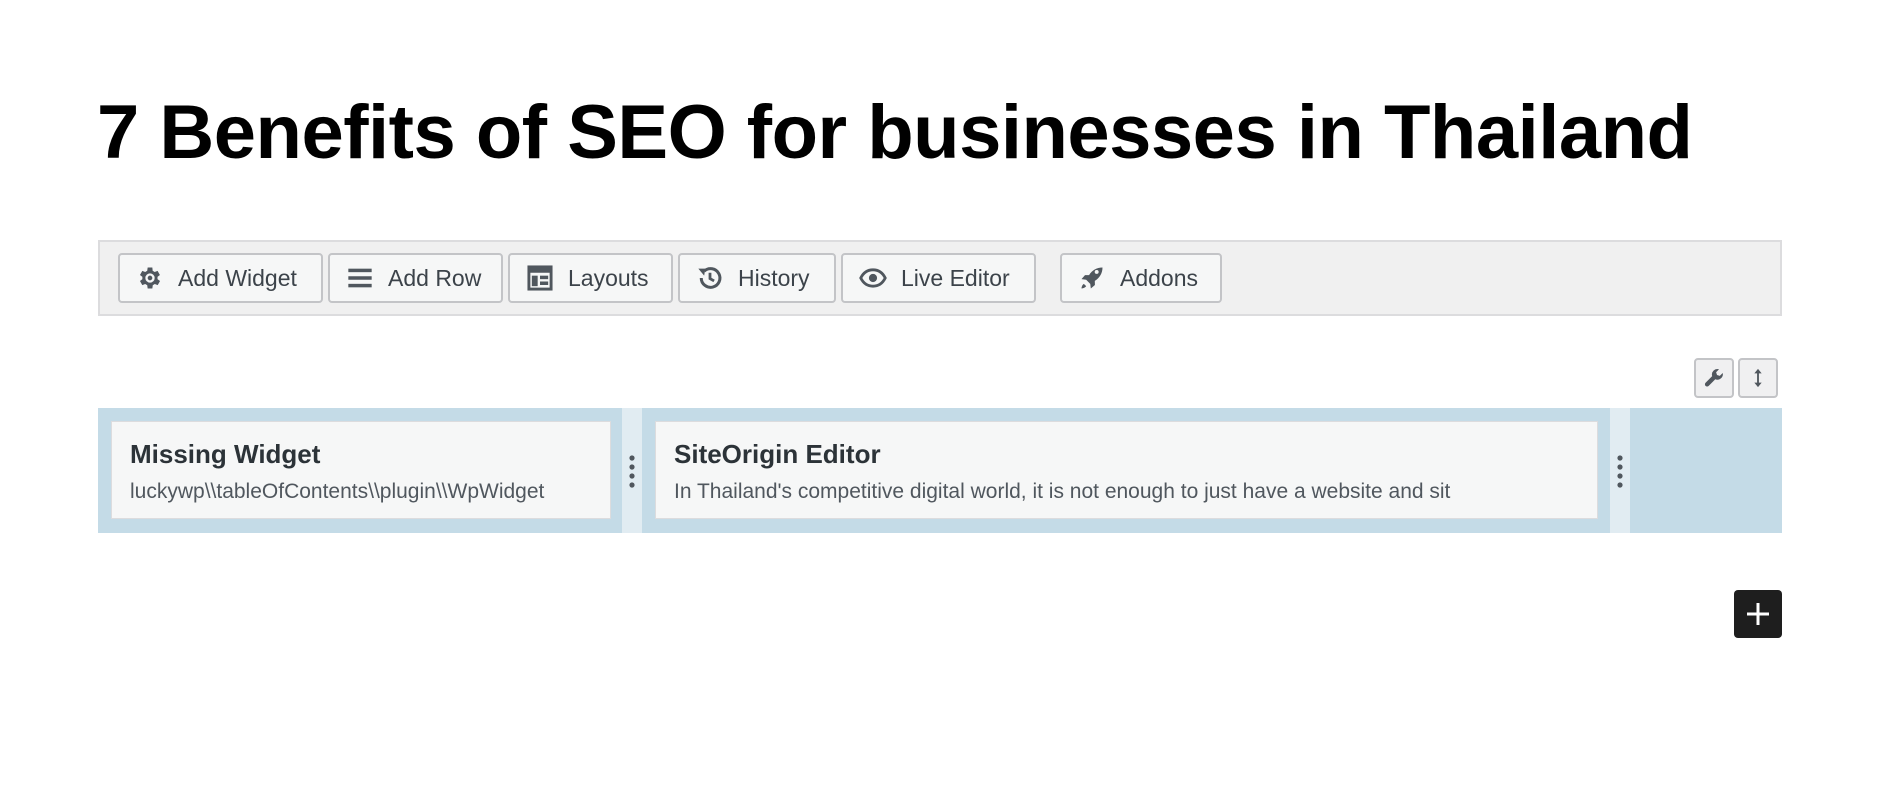 The height and width of the screenshot is (808, 1884). I want to click on plus-icon, so click(1758, 614).